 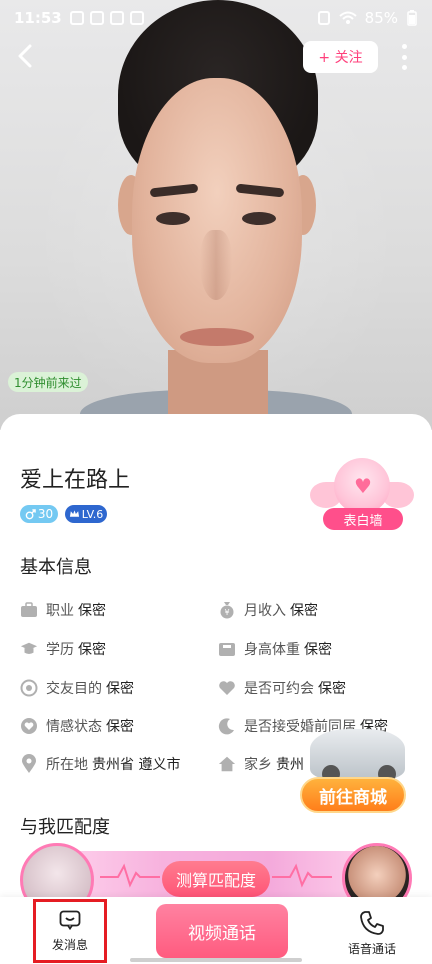 What do you see at coordinates (259, 218) in the screenshot?
I see `photo-eye-right` at bounding box center [259, 218].